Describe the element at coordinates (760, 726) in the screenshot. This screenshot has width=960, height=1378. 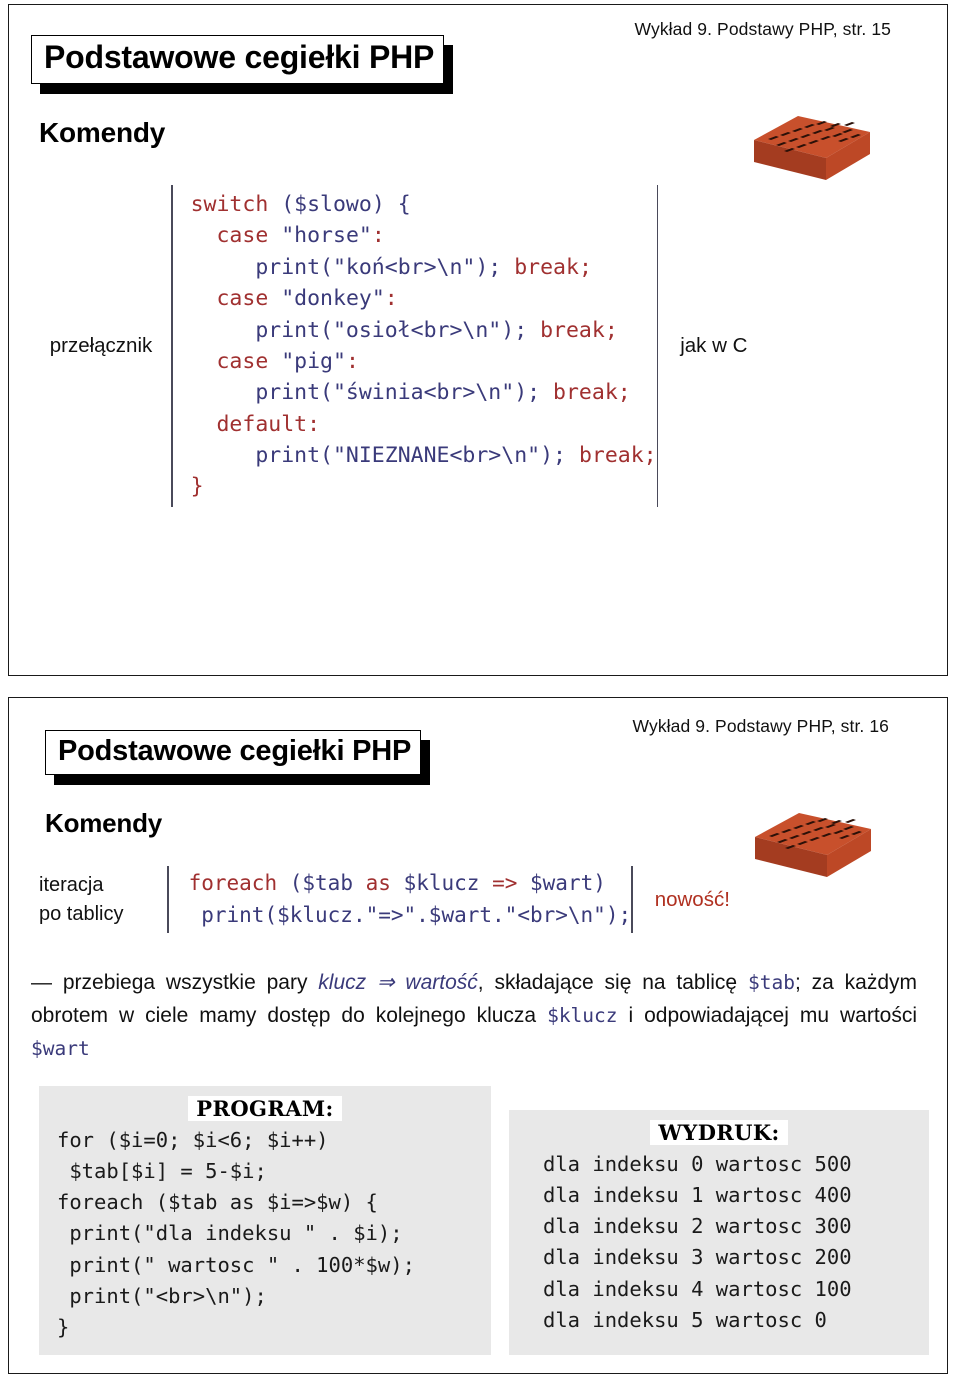
I see `slide-header-text: Wykład 9. Podstawy PHP, str. 16` at that location.